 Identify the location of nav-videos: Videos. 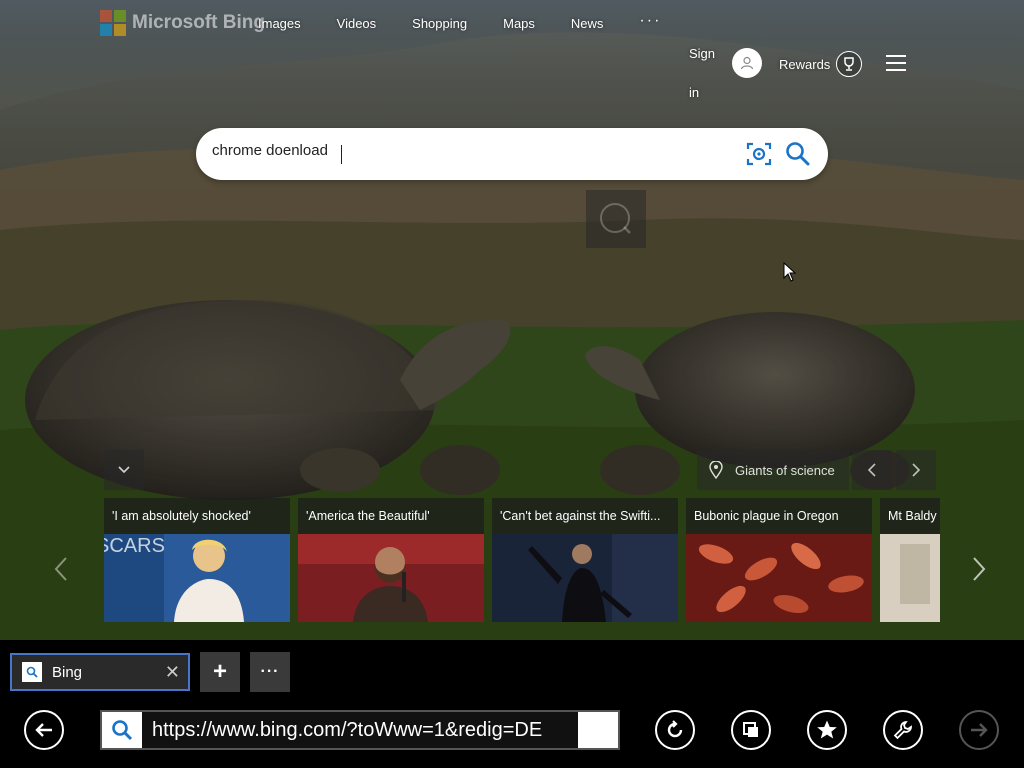
(357, 23).